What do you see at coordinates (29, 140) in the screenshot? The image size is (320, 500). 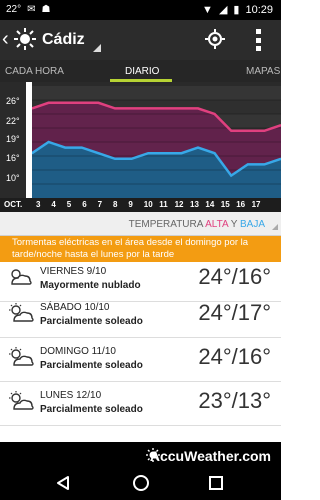 I see `chart-y-axis-bar` at bounding box center [29, 140].